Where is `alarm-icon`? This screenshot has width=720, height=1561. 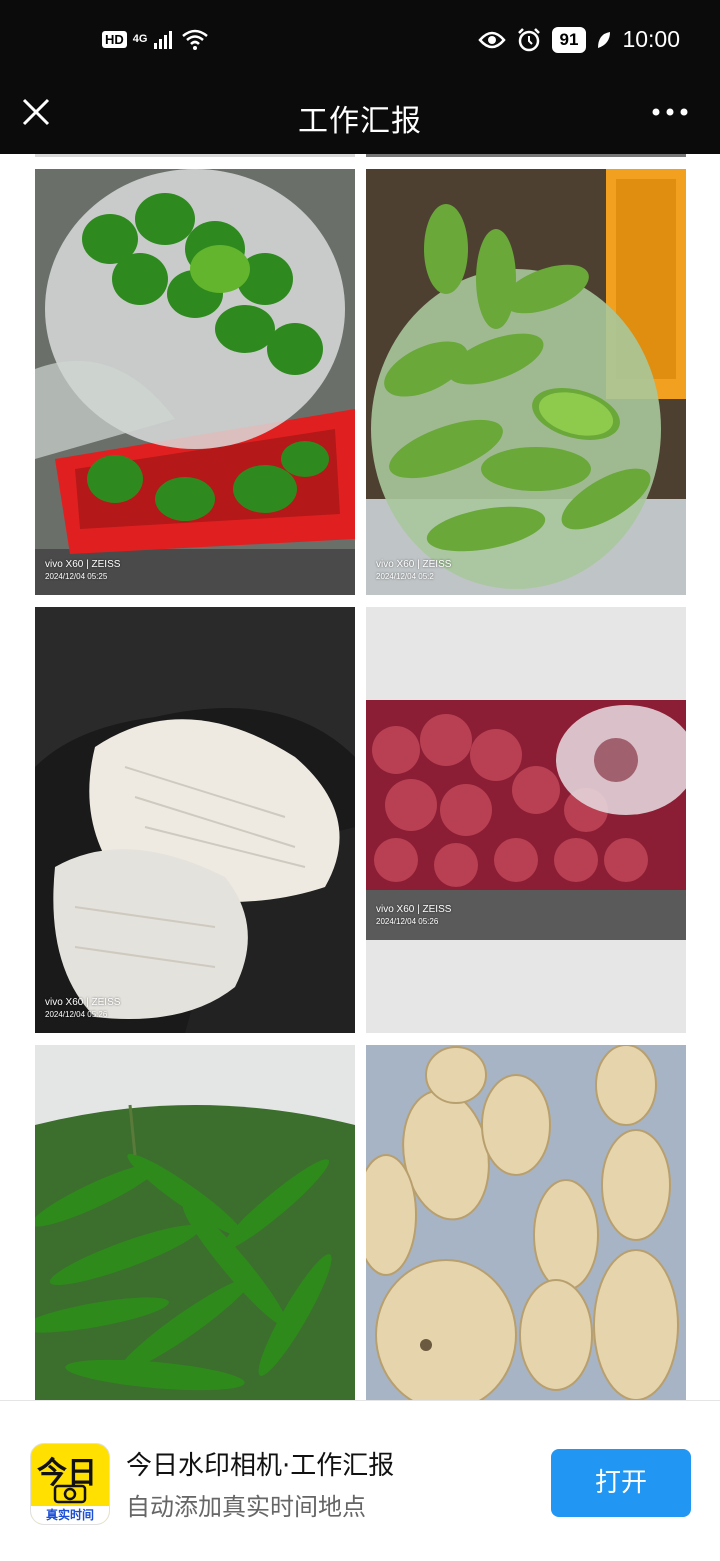
alarm-icon is located at coordinates (528, 39).